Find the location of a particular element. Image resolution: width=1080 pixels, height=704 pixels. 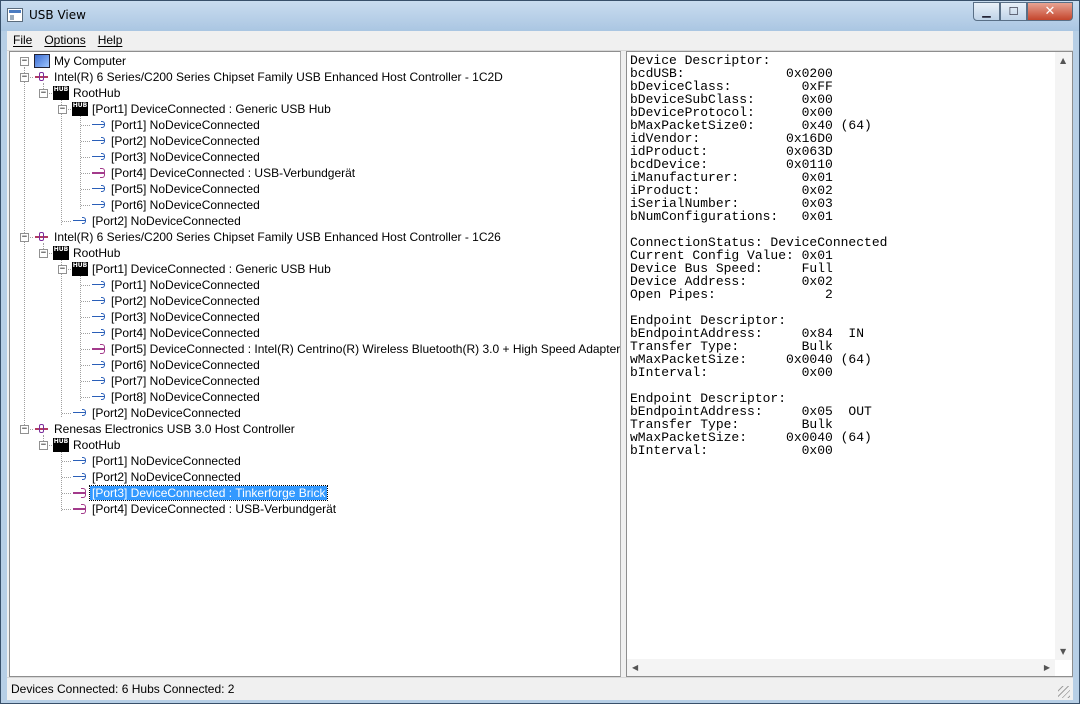

scroll-right-icon: ▶ is located at coordinates (1047, 667).